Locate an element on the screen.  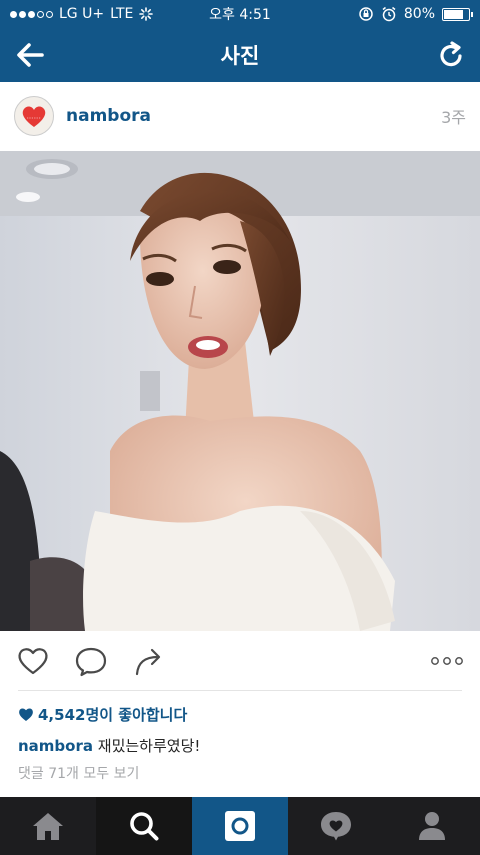
nav-bar: 사진 is located at coordinates (240, 55).